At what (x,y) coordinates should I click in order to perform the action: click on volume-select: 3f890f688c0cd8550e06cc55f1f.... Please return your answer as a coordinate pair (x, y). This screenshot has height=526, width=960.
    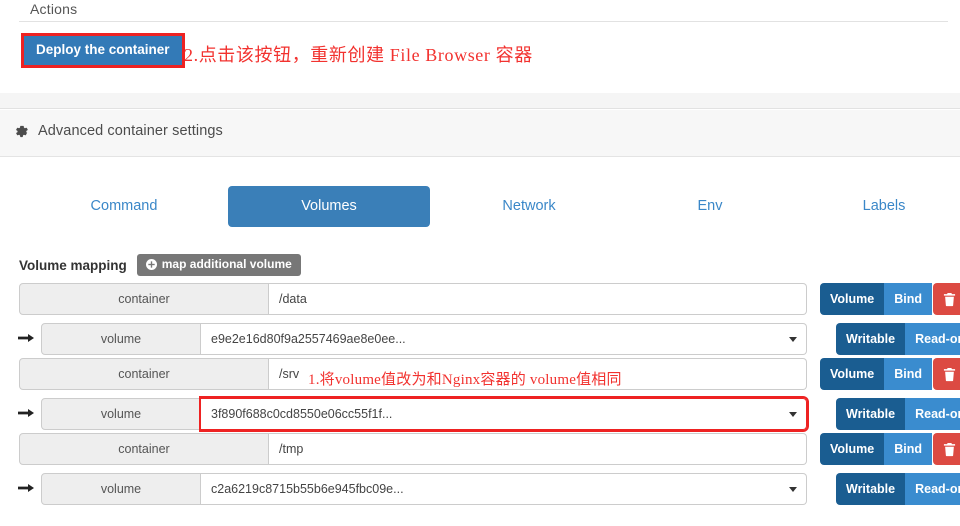
    Looking at the image, I should click on (504, 414).